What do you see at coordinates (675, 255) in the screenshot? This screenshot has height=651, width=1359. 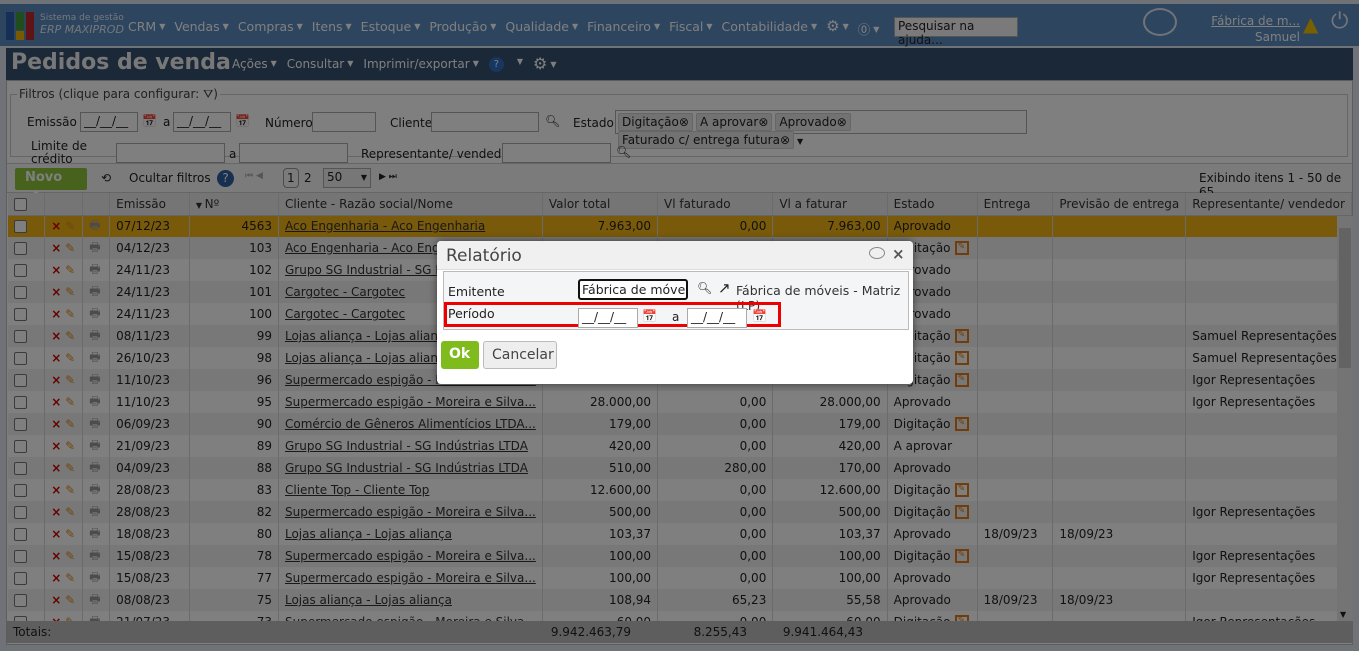 I see `dialog-header: Relatório ×` at bounding box center [675, 255].